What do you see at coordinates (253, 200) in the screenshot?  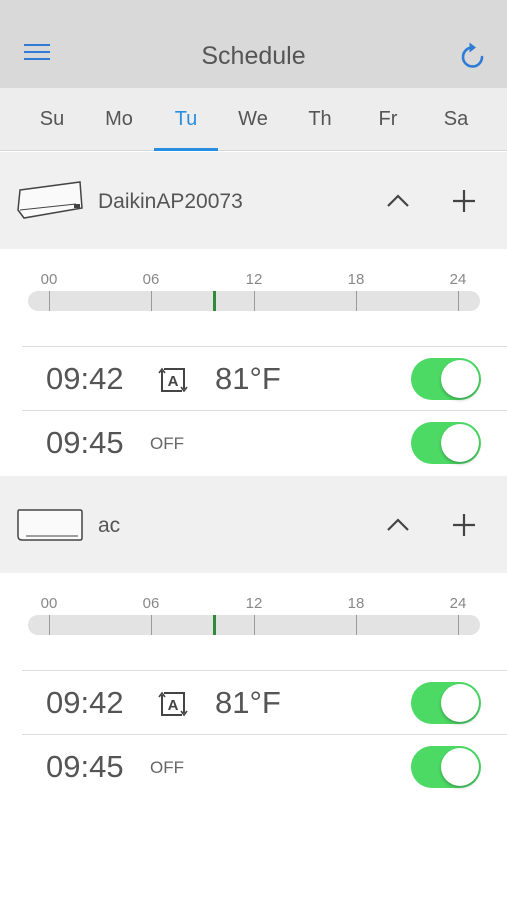 I see `device-header: DaikinAP20073` at bounding box center [253, 200].